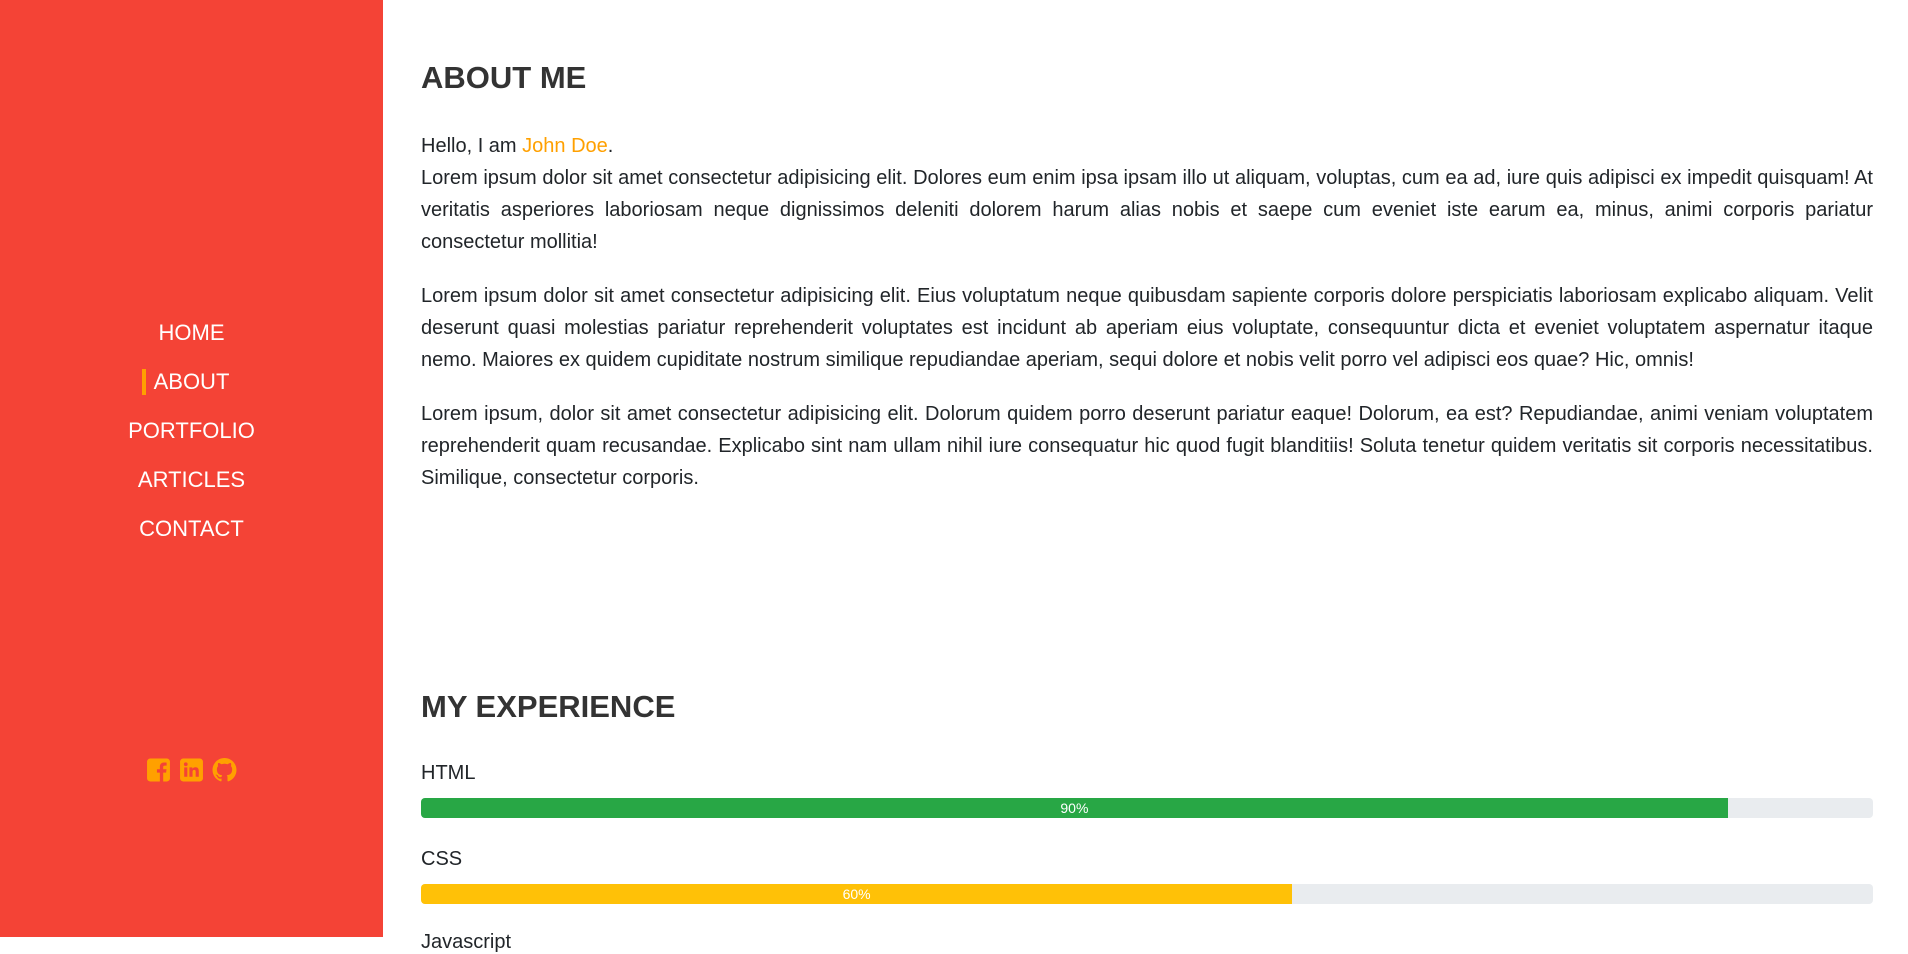 Image resolution: width=1908 pixels, height=954 pixels. I want to click on nav-link-home: HOME, so click(192, 333).